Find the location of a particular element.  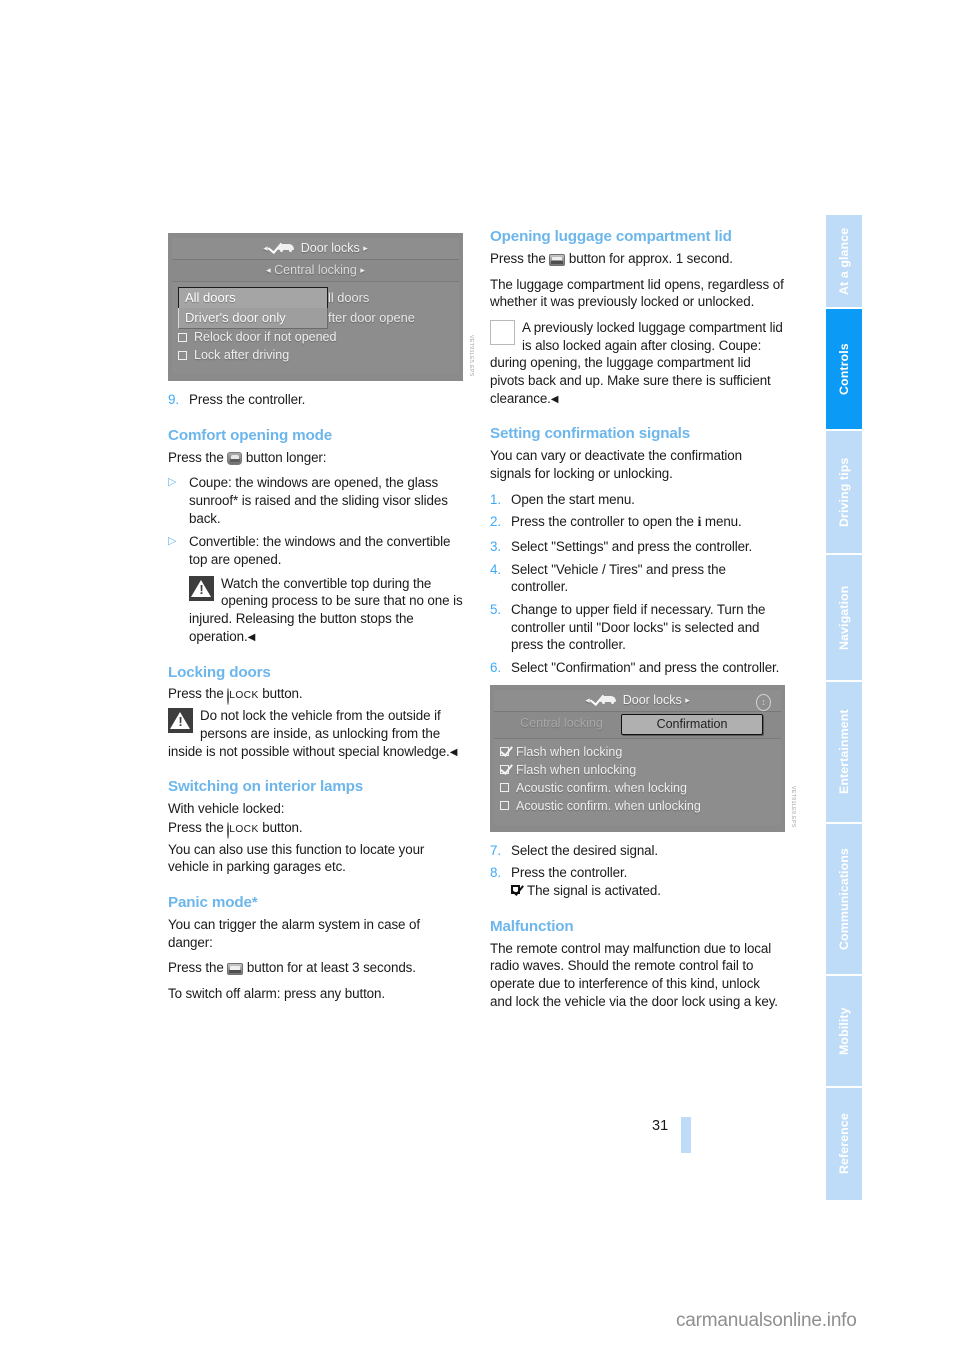

unlock-button-icon is located at coordinates (235, 458).